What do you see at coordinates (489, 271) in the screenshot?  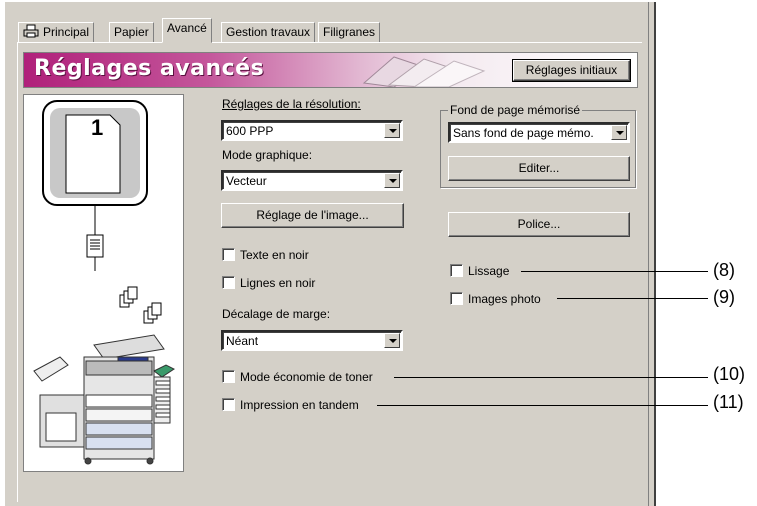 I see `smoothing-label: Lissage` at bounding box center [489, 271].